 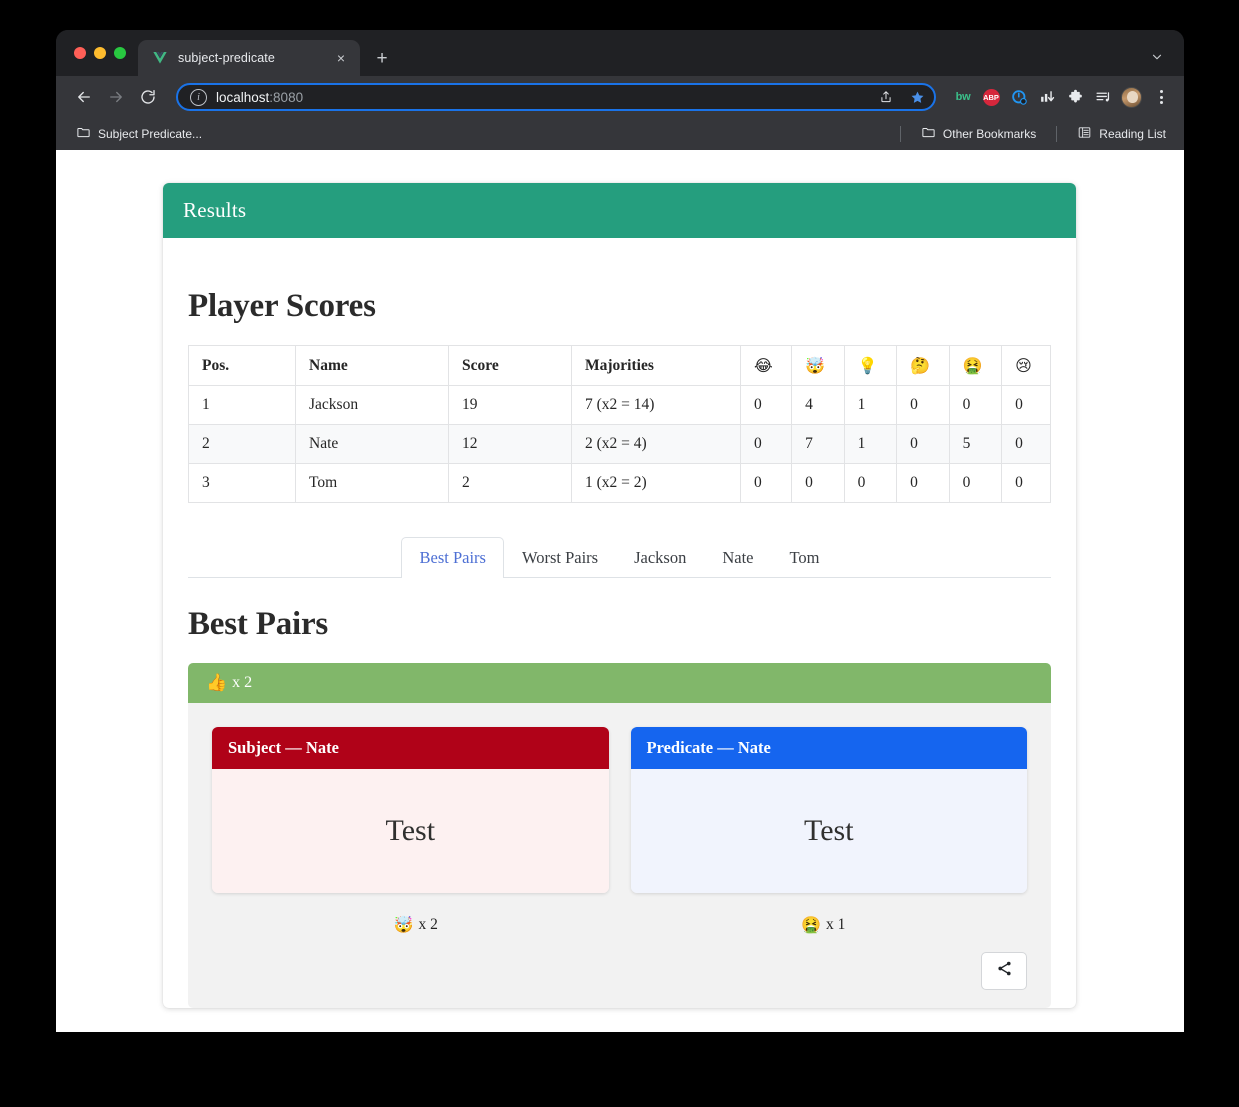 What do you see at coordinates (372, 444) in the screenshot?
I see `cell-name: Nate` at bounding box center [372, 444].